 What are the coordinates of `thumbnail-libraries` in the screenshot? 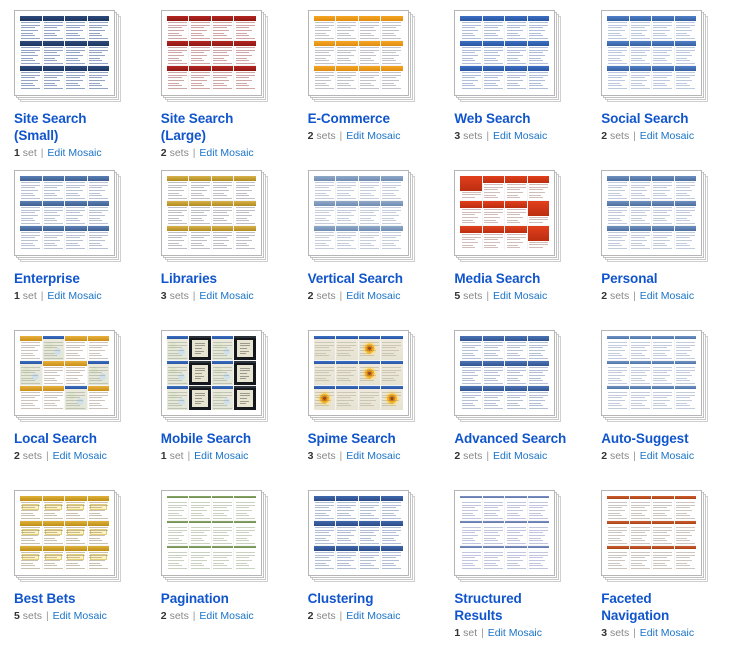 It's located at (214, 216).